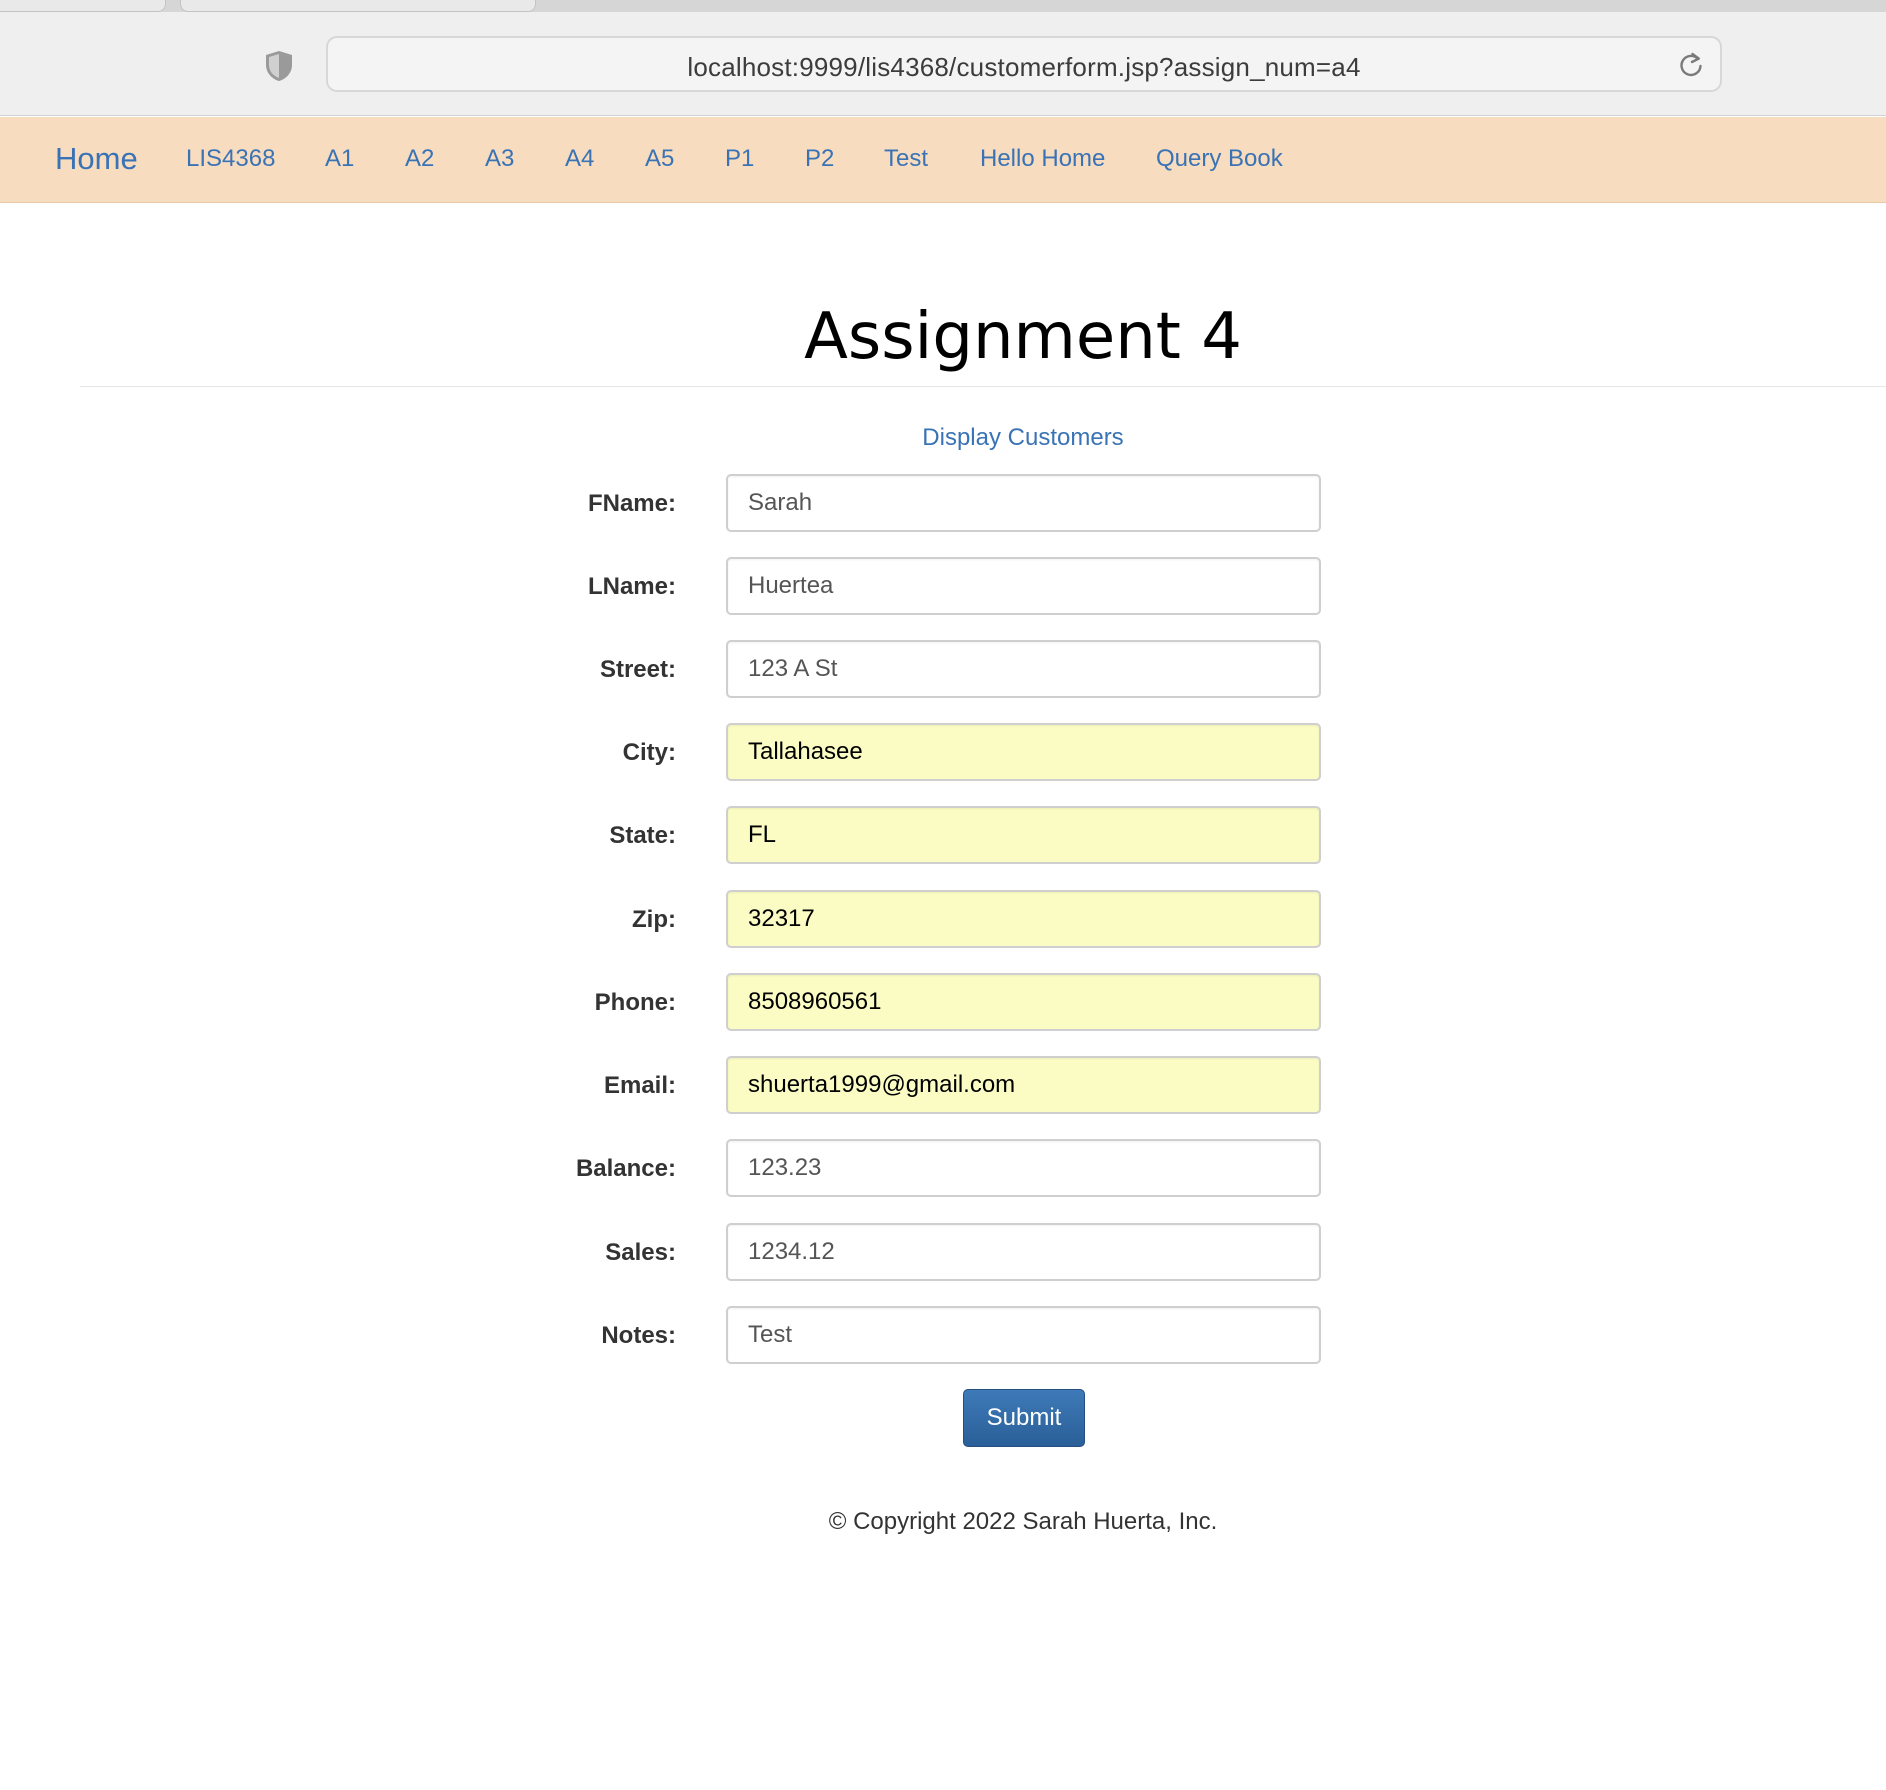 The width and height of the screenshot is (1886, 1790). I want to click on email-label: Email:, so click(639, 1085).